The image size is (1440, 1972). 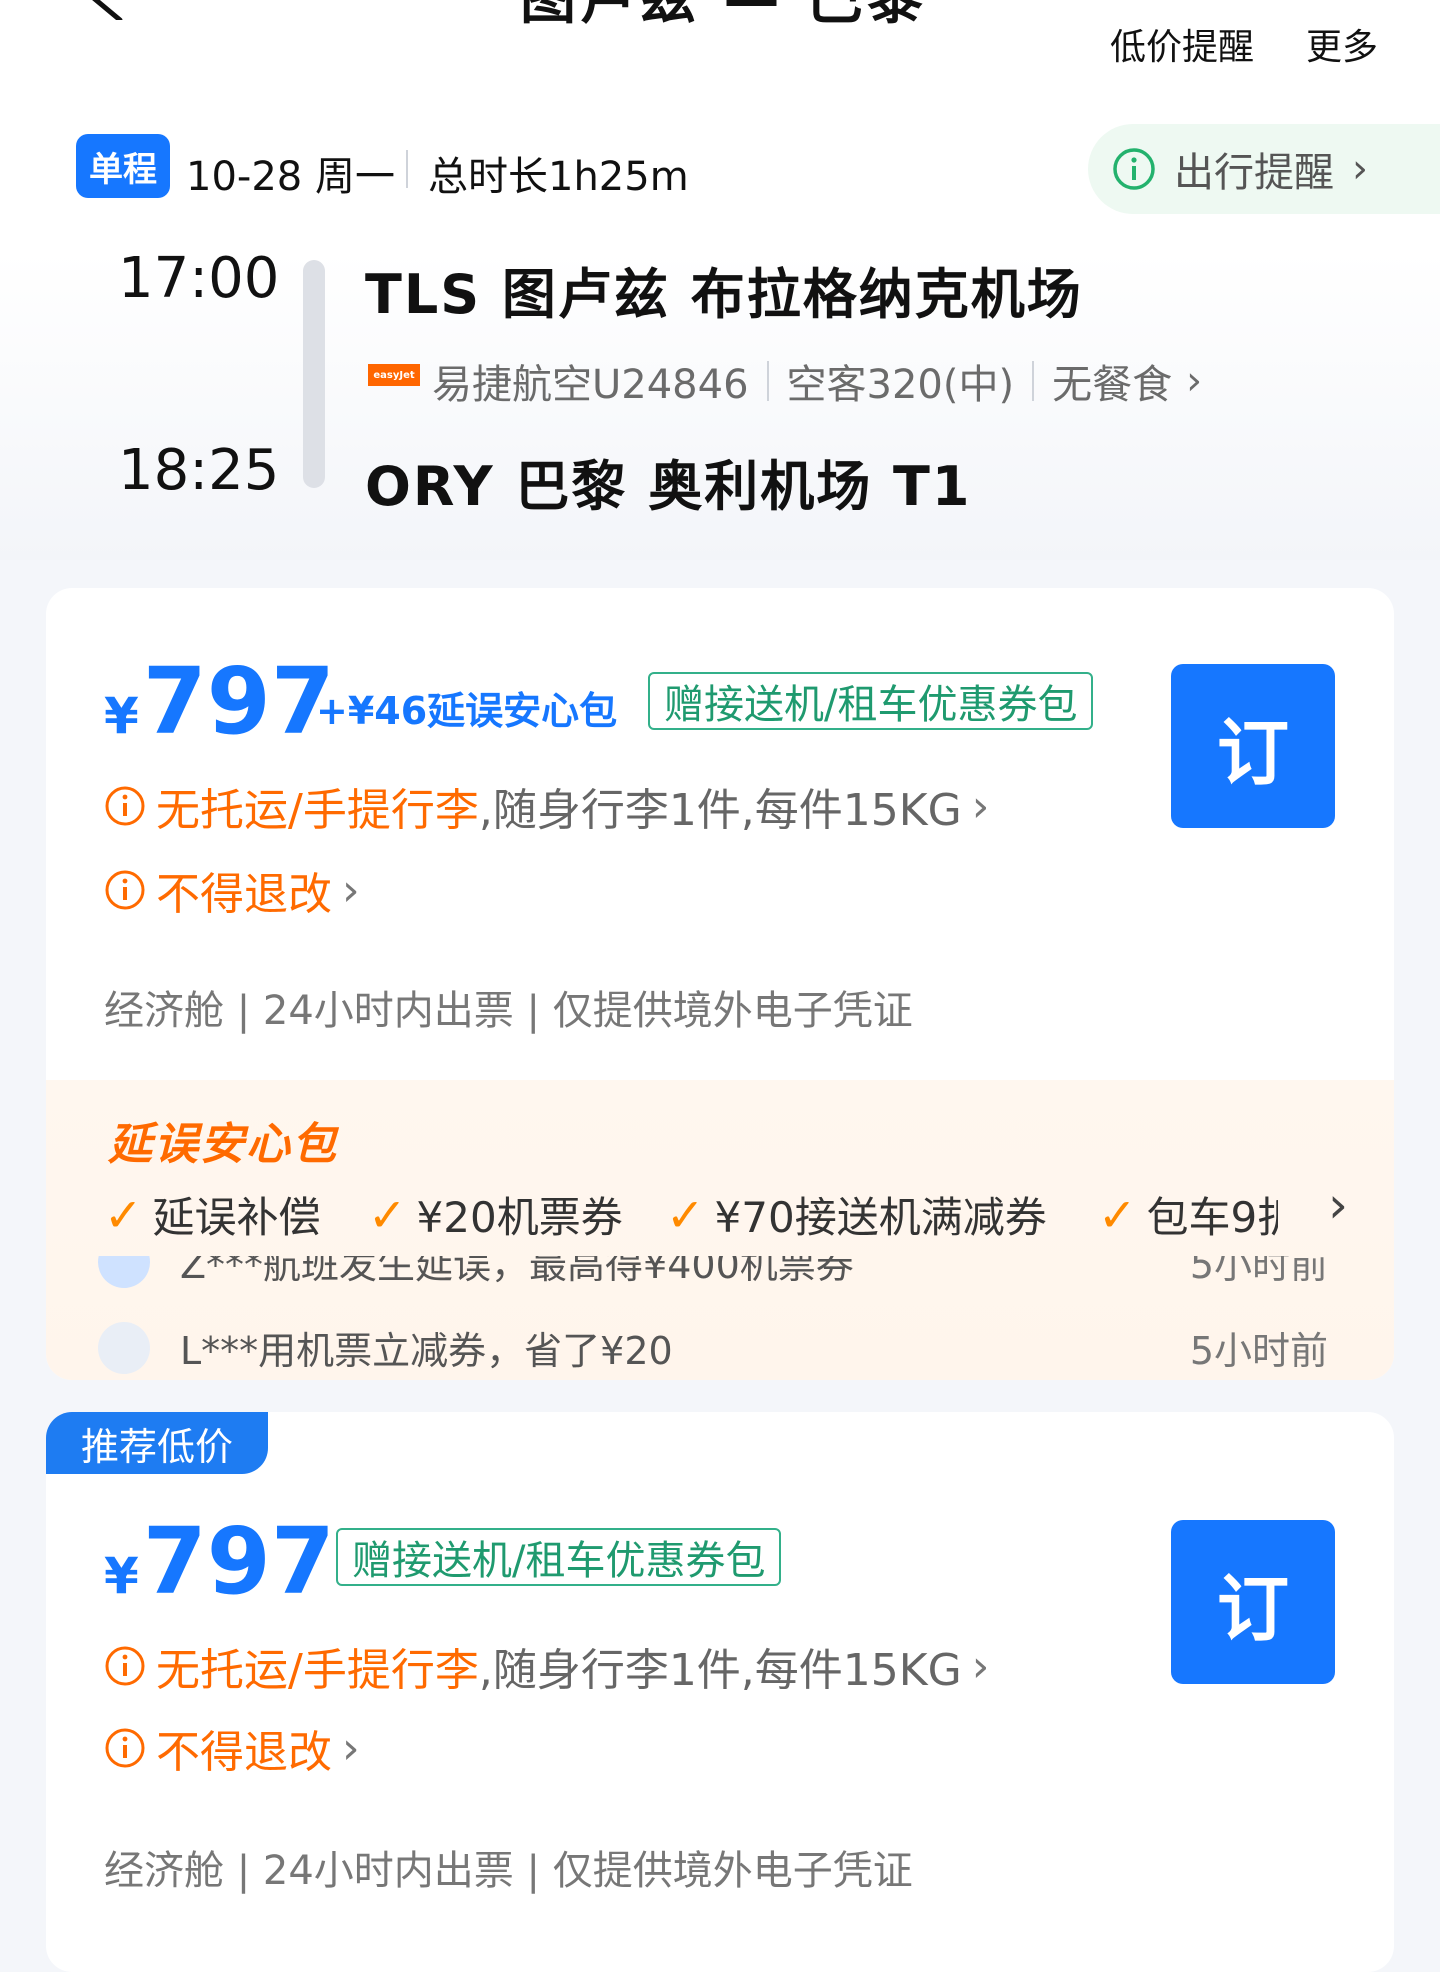 I want to click on travel-reminder-label: 出行提醒, so click(x=1254, y=173).